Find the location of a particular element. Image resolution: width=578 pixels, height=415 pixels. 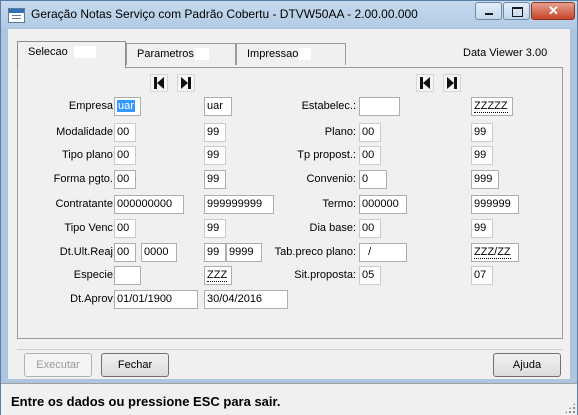

tipo-plano-from-input: 00 is located at coordinates (125, 155).